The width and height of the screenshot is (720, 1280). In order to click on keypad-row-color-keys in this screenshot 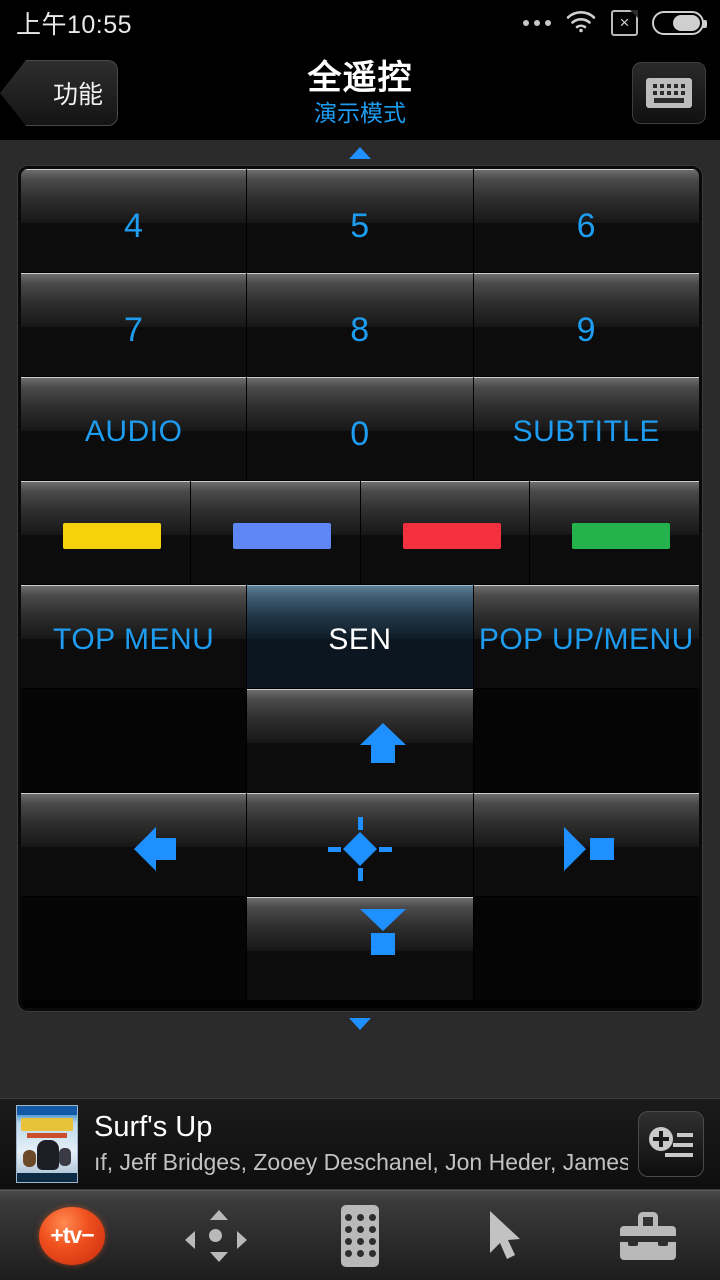, I will do `click(360, 533)`.